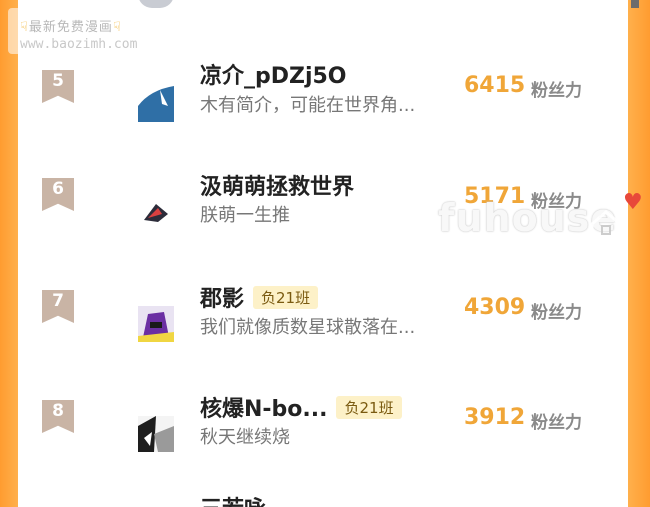  What do you see at coordinates (273, 74) in the screenshot?
I see `user-name: 凉介_pDZj5O` at bounding box center [273, 74].